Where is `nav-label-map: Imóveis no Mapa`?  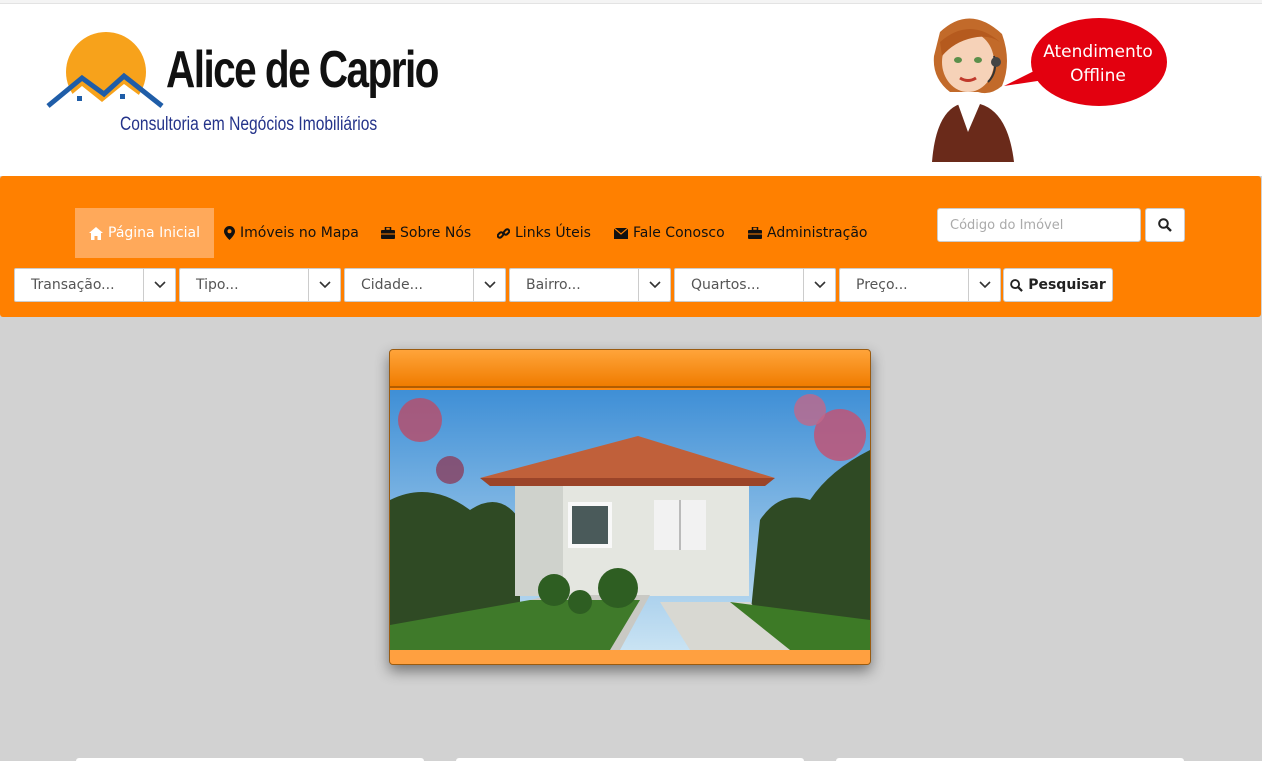
nav-label-map: Imóveis no Mapa is located at coordinates (299, 233).